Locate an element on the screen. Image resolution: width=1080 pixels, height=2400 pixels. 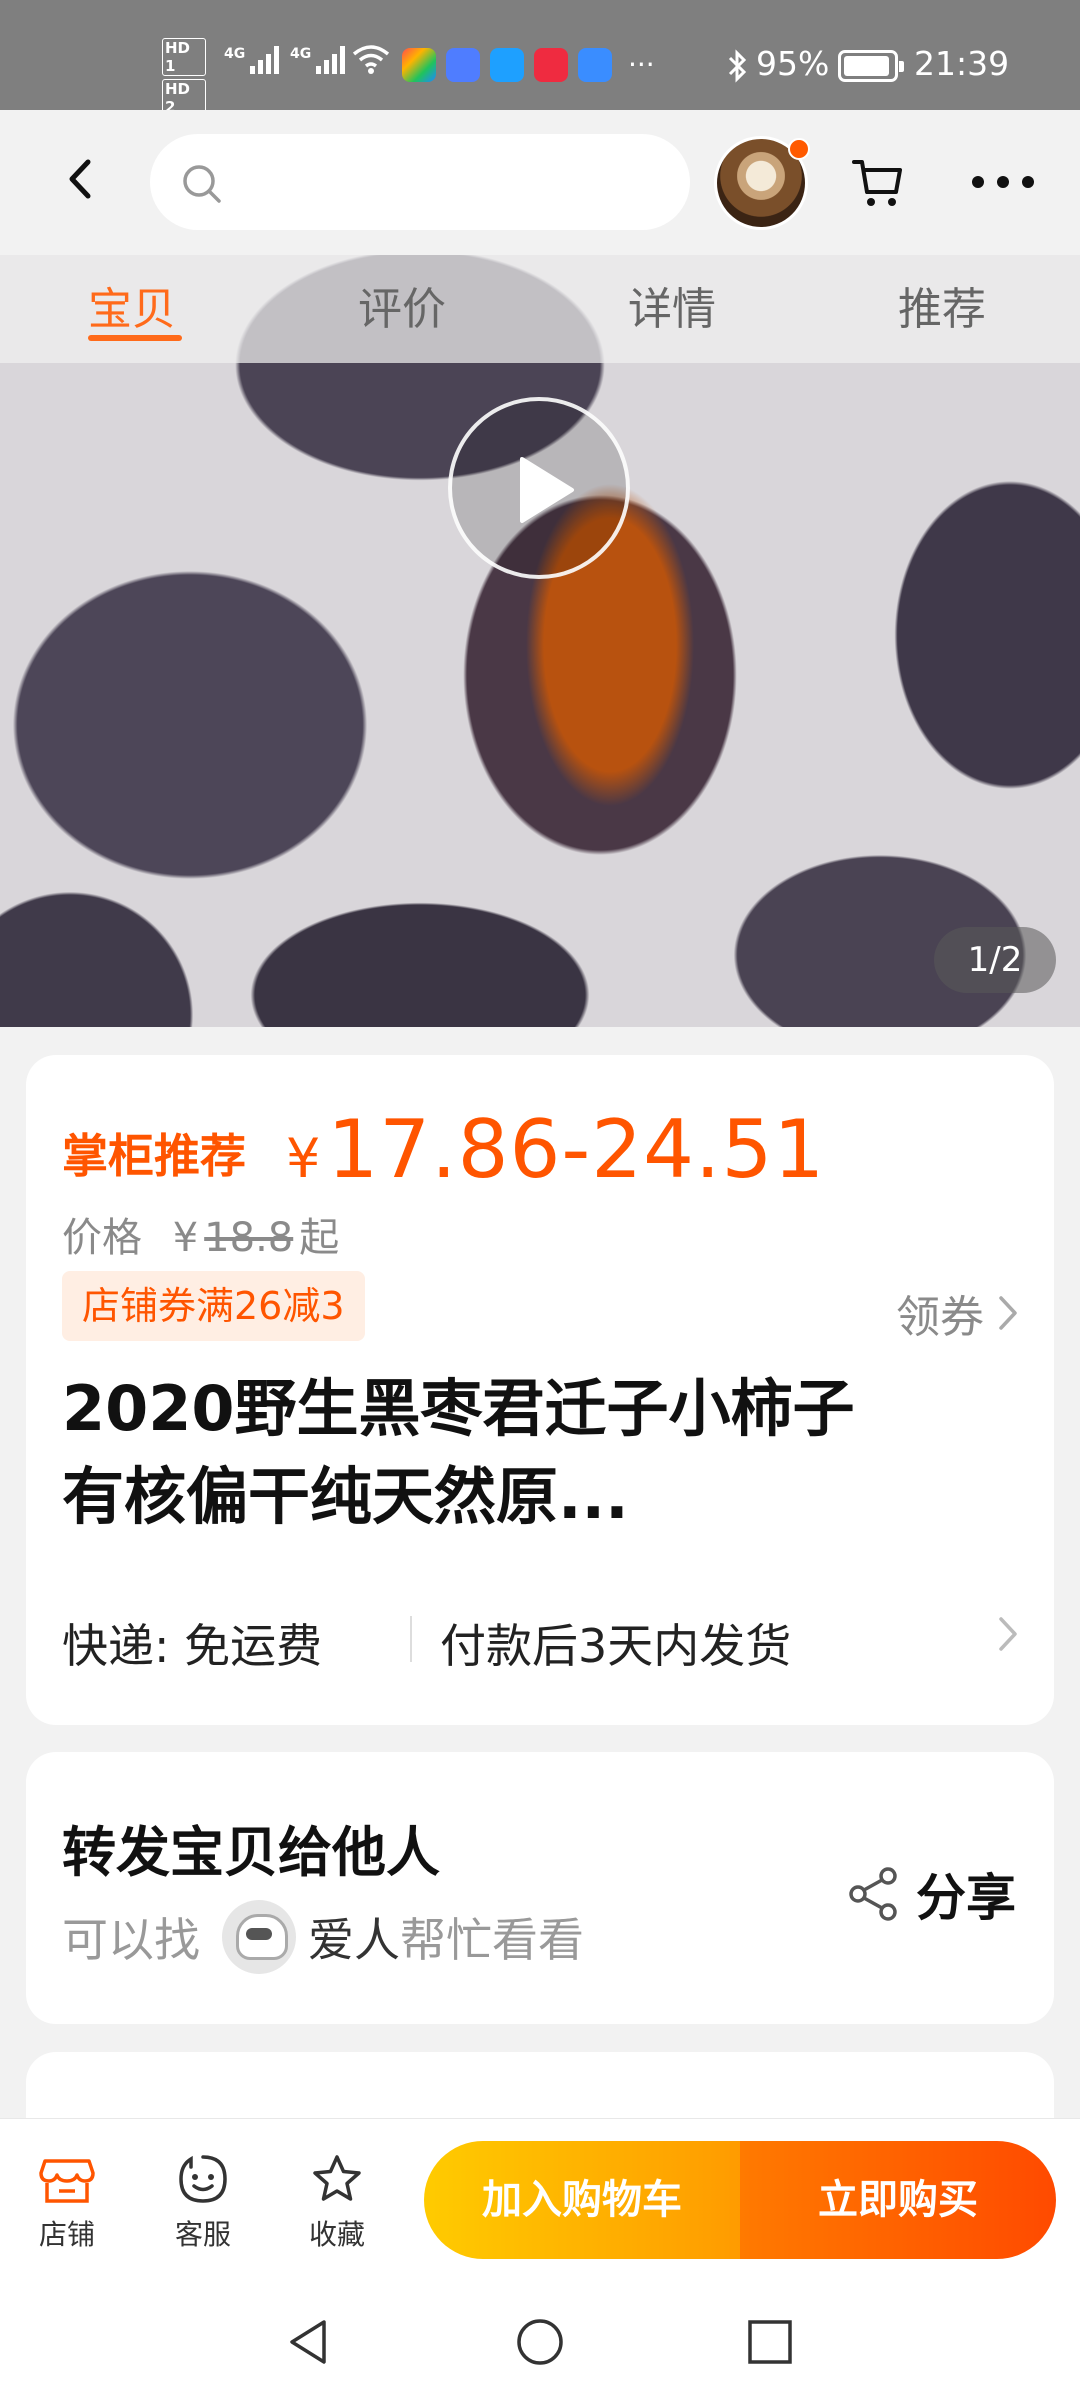
robot-avatar-icon is located at coordinates (259, 1937).